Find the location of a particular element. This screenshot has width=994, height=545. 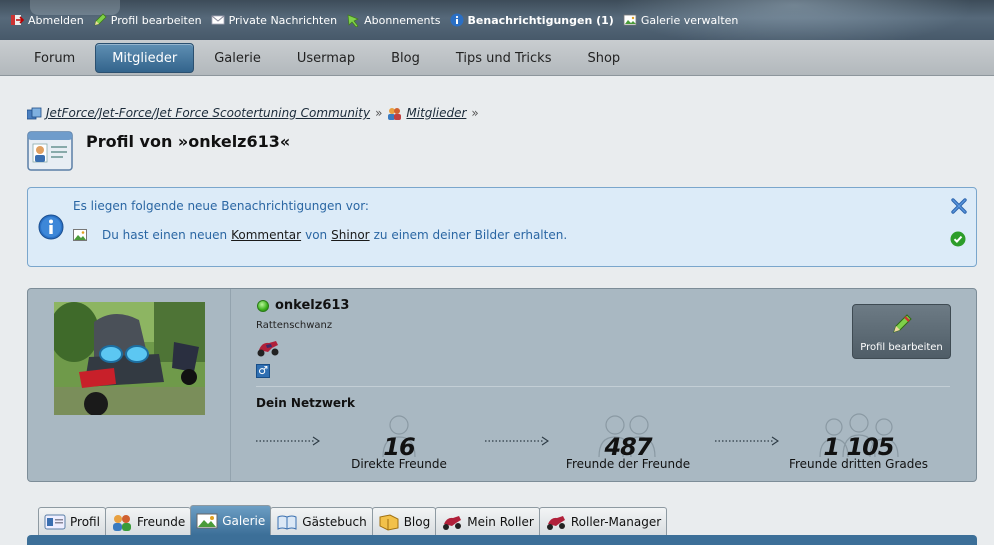

logout-link: Abmelden is located at coordinates (47, 20).